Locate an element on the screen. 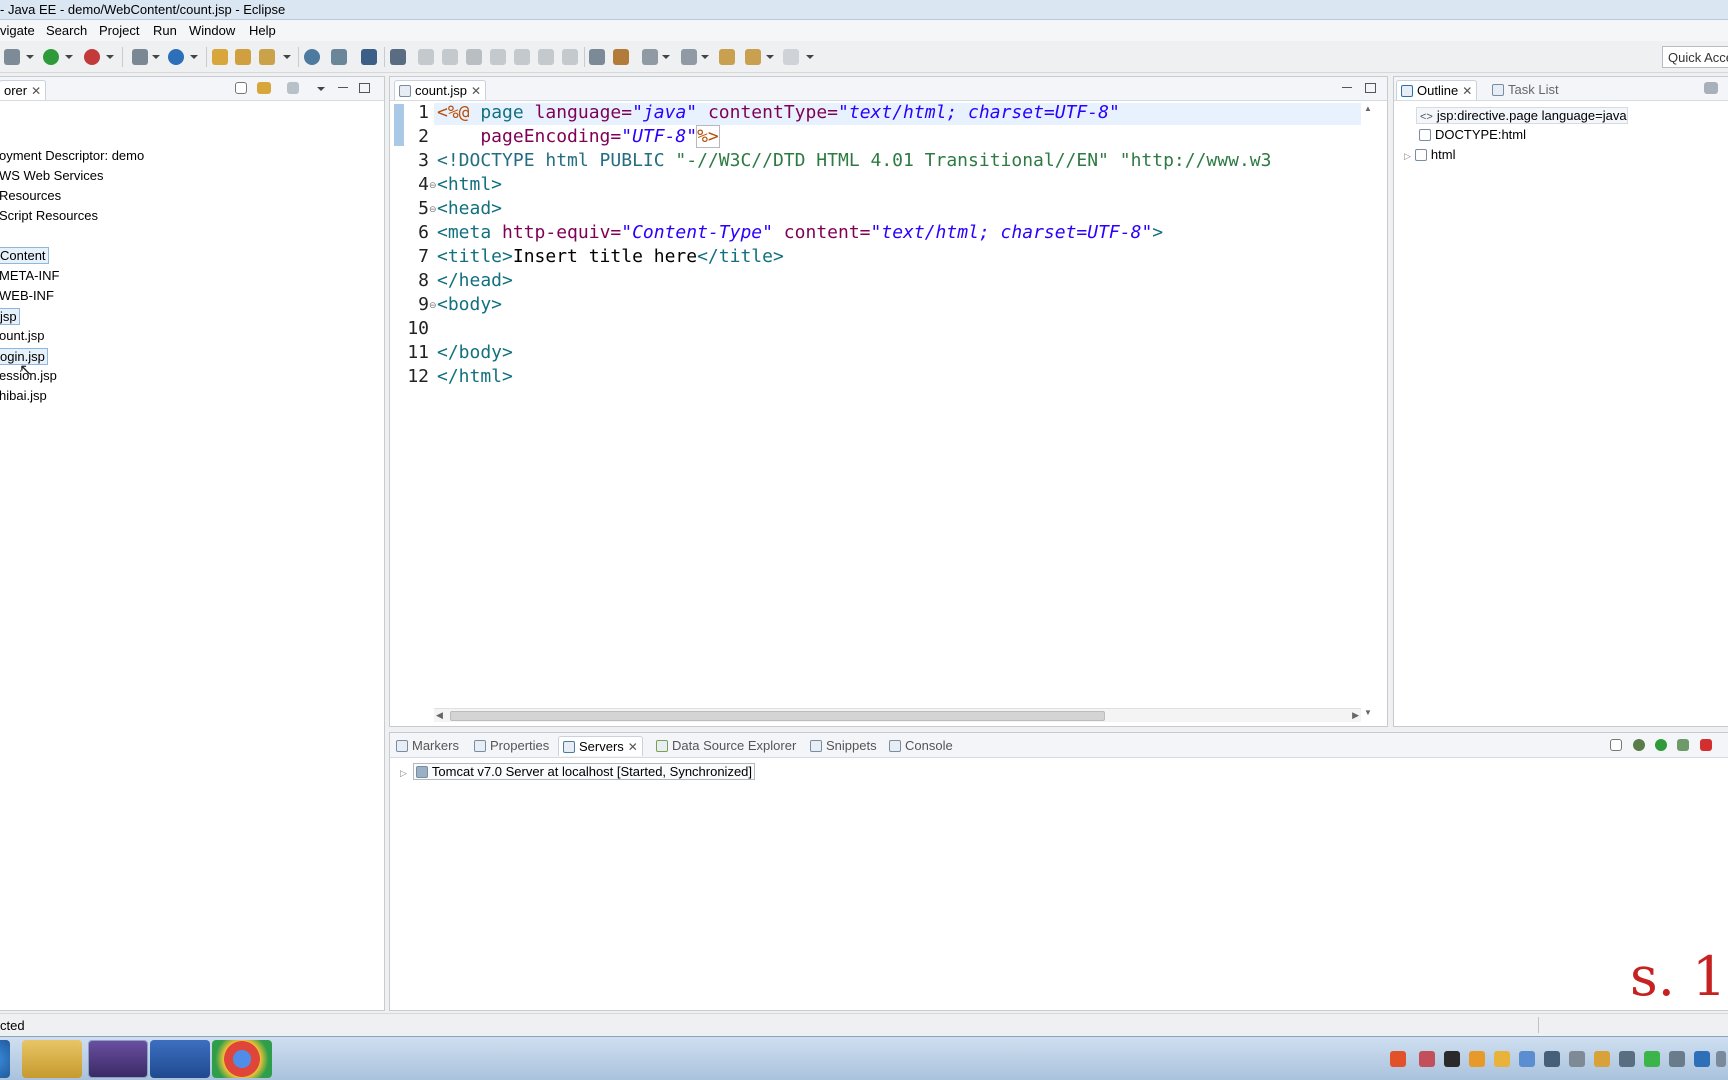  new-server-dropdown-icon is located at coordinates (156, 57).